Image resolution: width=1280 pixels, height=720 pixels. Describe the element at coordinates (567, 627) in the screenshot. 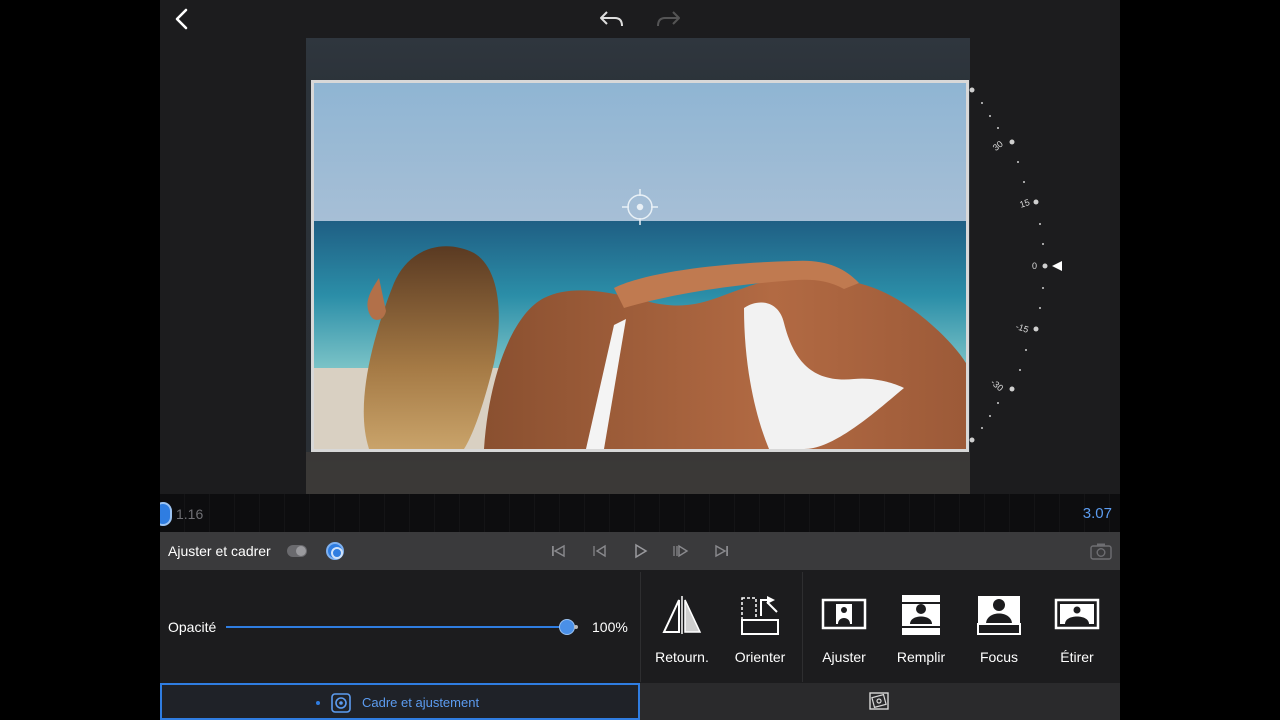

I see `opacity-slider-thumb` at that location.